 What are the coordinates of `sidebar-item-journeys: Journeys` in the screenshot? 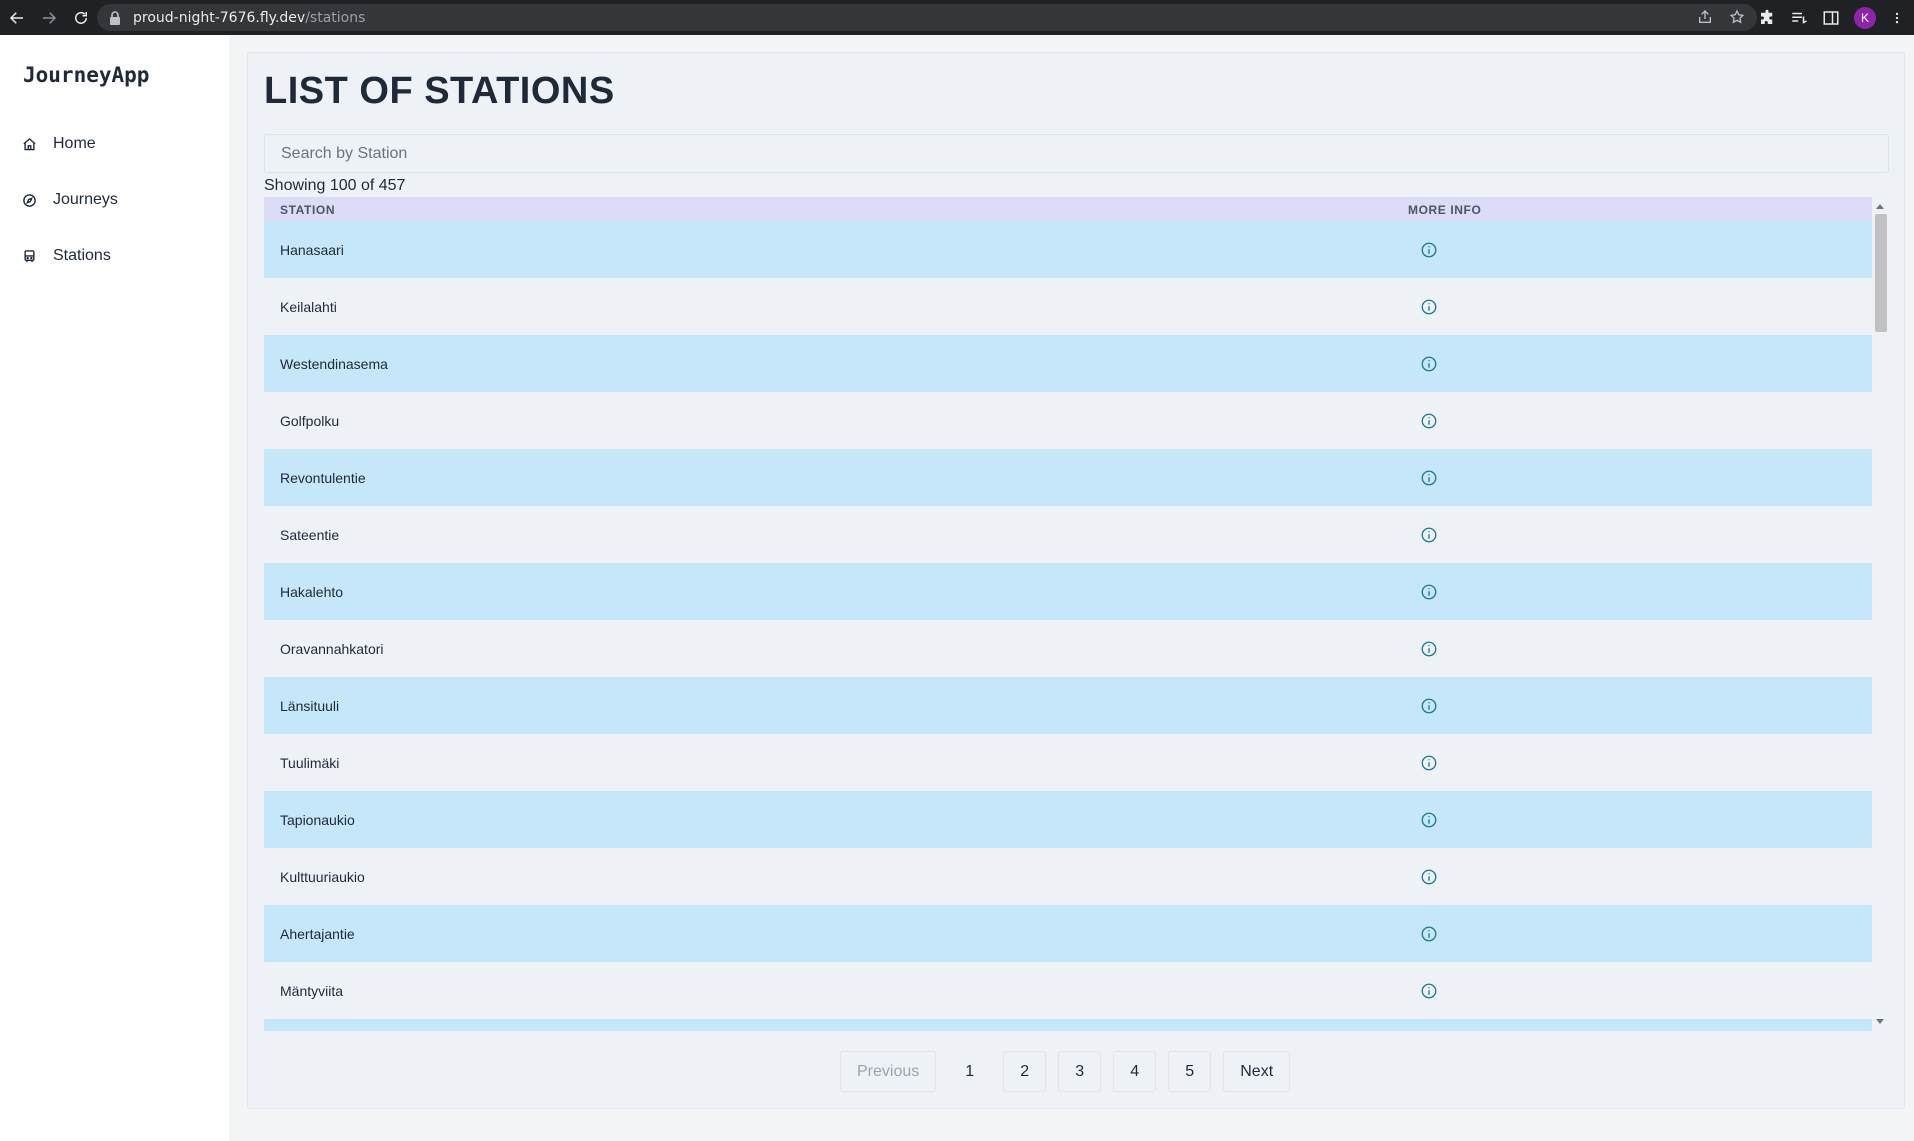 It's located at (70, 200).